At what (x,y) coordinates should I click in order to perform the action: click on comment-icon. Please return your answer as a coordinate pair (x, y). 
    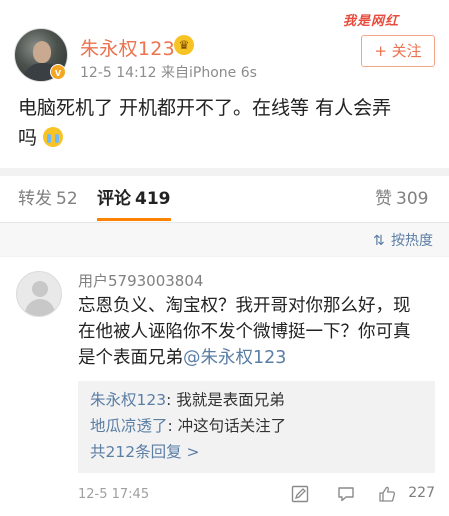
    Looking at the image, I should click on (346, 494).